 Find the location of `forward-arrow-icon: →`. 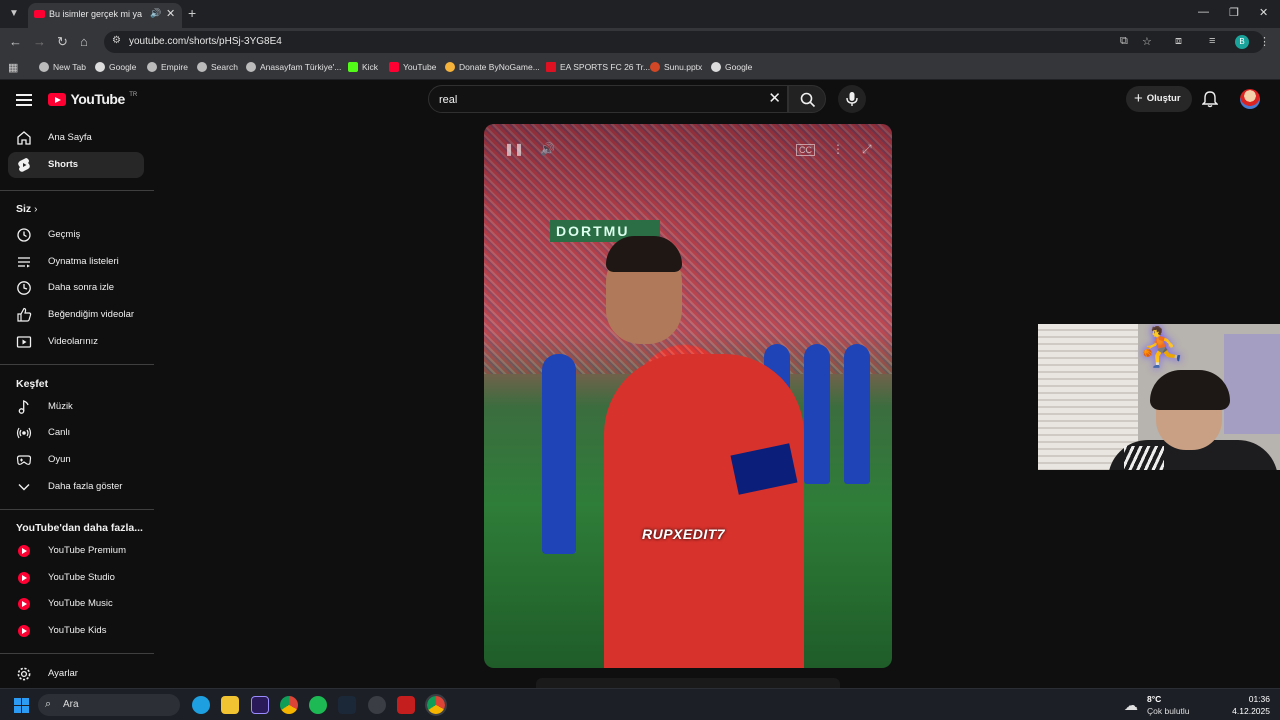

forward-arrow-icon: → is located at coordinates (39, 41).